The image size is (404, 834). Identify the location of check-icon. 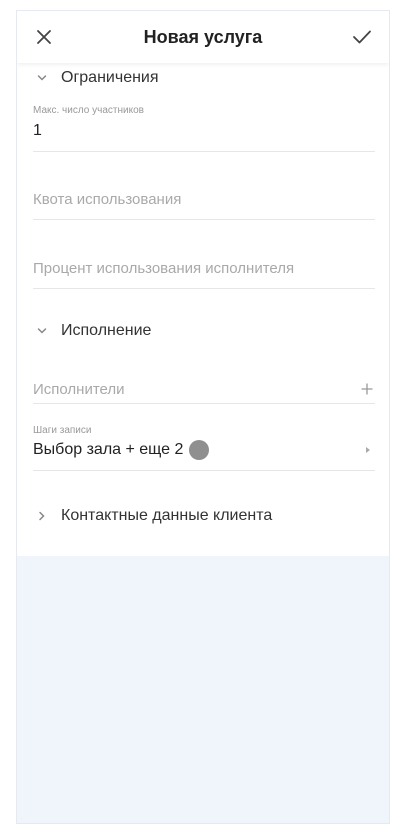
(362, 37).